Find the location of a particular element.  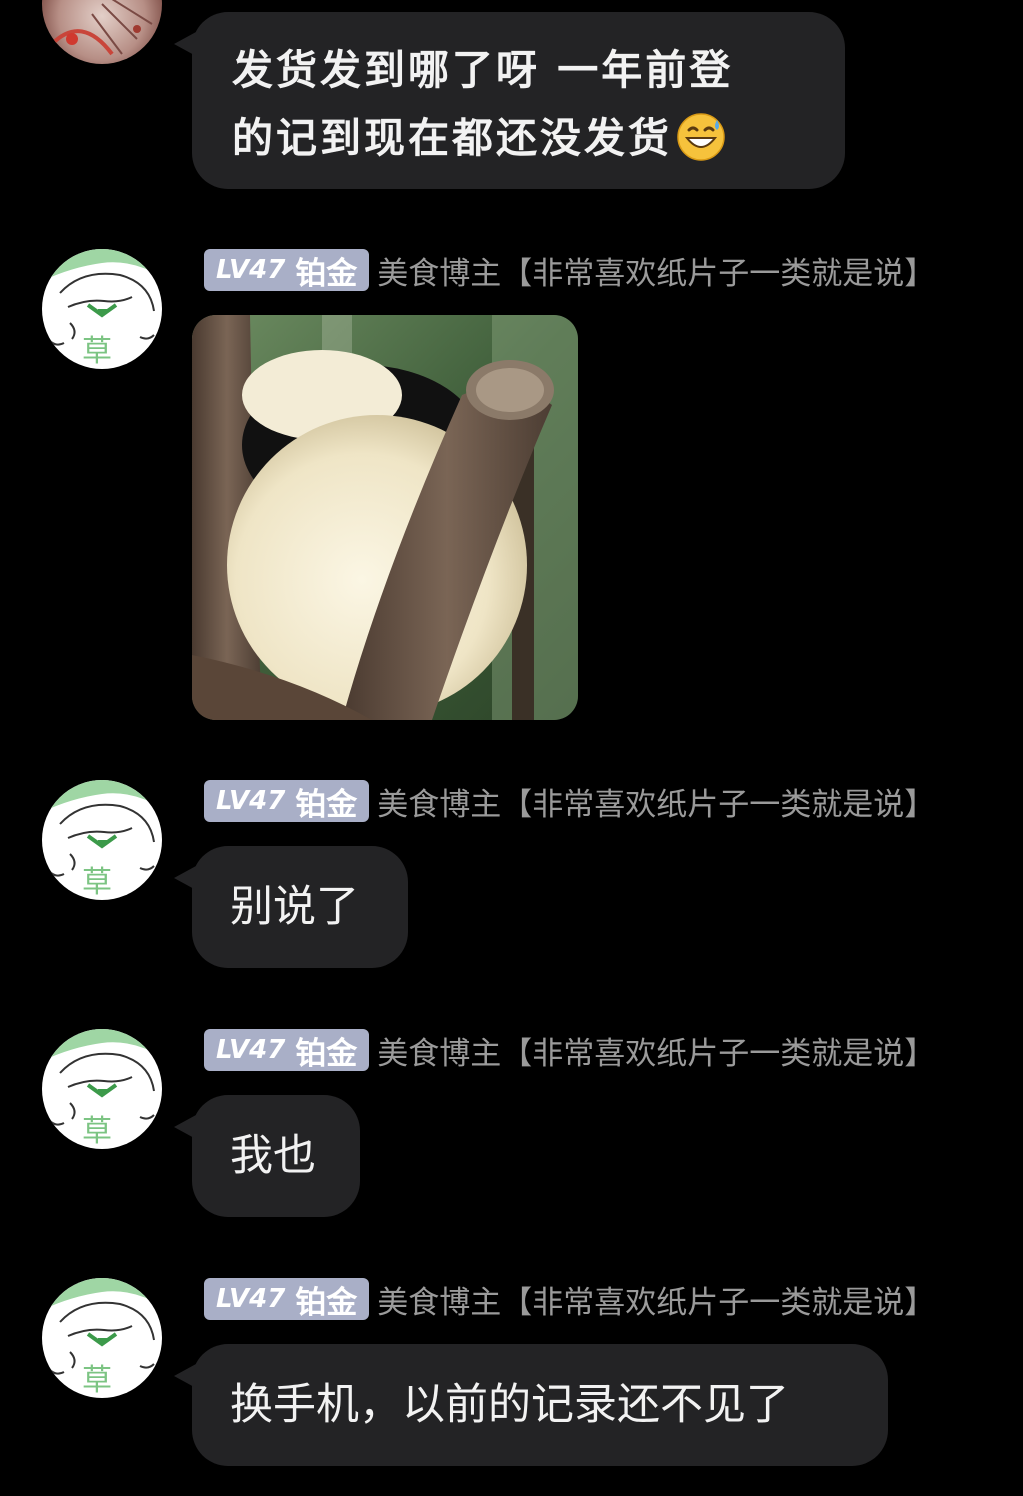

message-bubble-1: 发货发到哪了呀 一年前登 的记到现在都还没发货 is located at coordinates (509, 100).